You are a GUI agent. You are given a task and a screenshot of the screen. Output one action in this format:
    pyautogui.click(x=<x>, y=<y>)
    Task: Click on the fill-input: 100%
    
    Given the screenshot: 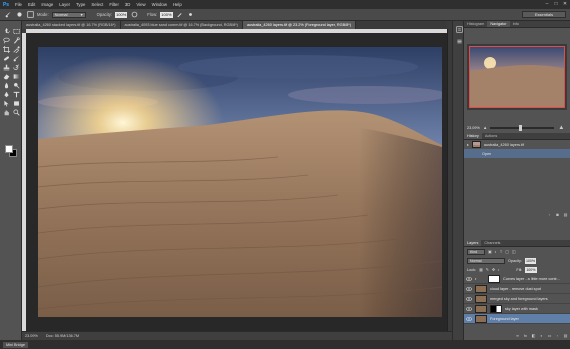 What is the action you would take?
    pyautogui.click(x=531, y=269)
    